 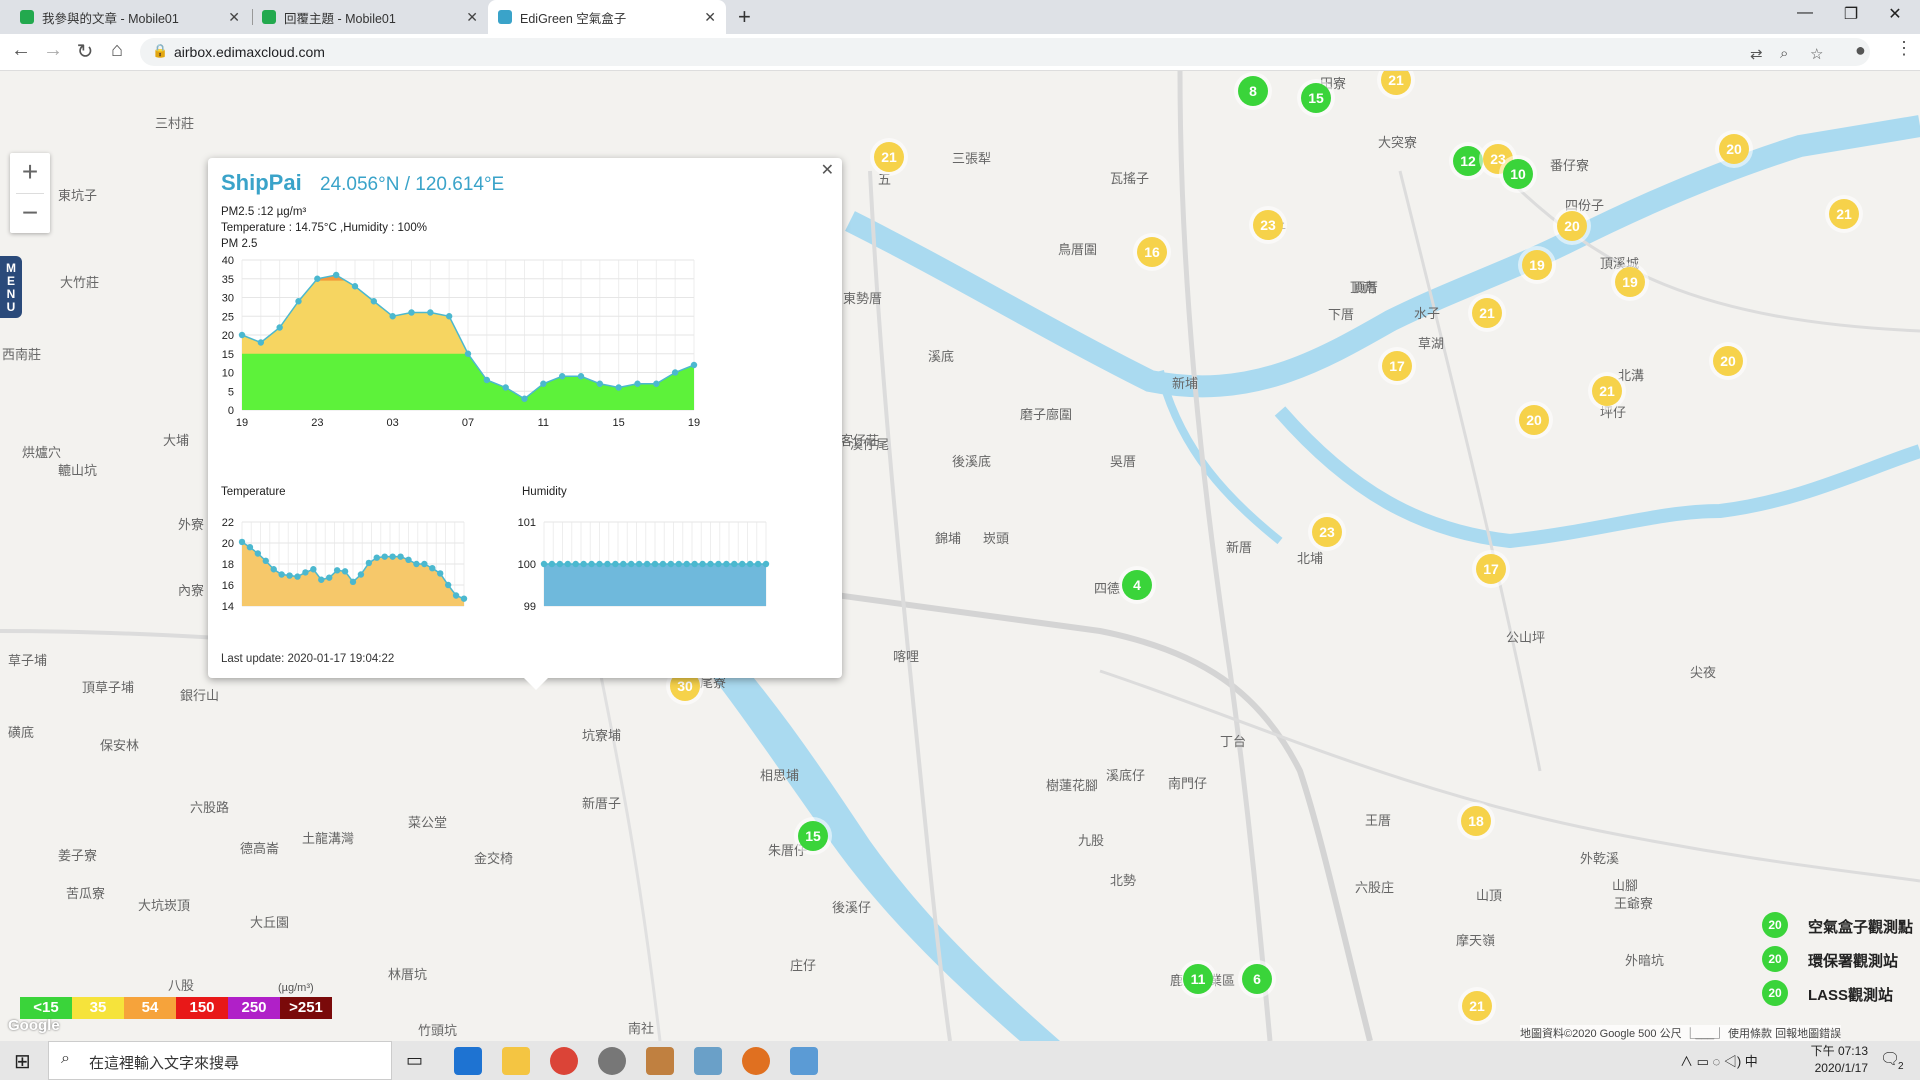 What do you see at coordinates (1834, 1060) in the screenshot?
I see `taskbar-clock: 下午 07:13 2020/1/17` at bounding box center [1834, 1060].